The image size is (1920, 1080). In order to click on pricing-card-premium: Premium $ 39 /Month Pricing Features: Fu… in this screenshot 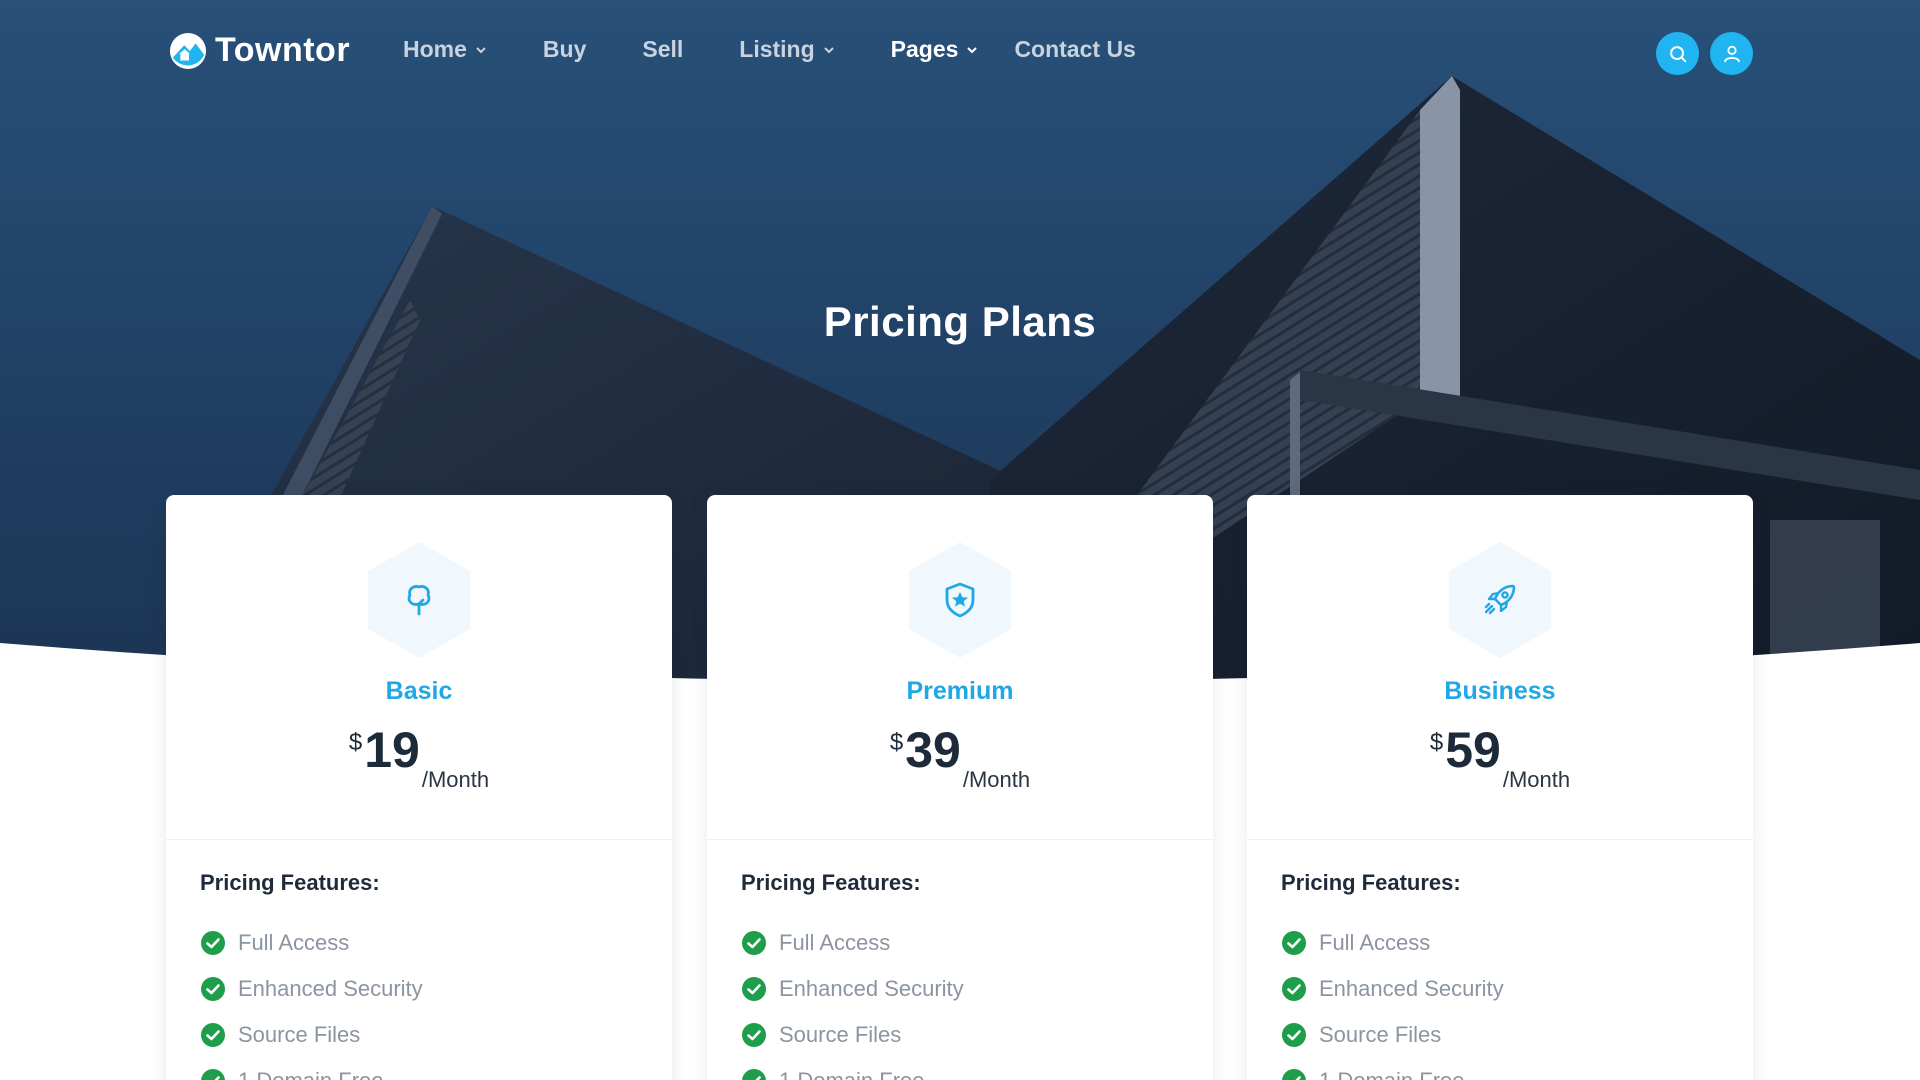, I will do `click(960, 787)`.